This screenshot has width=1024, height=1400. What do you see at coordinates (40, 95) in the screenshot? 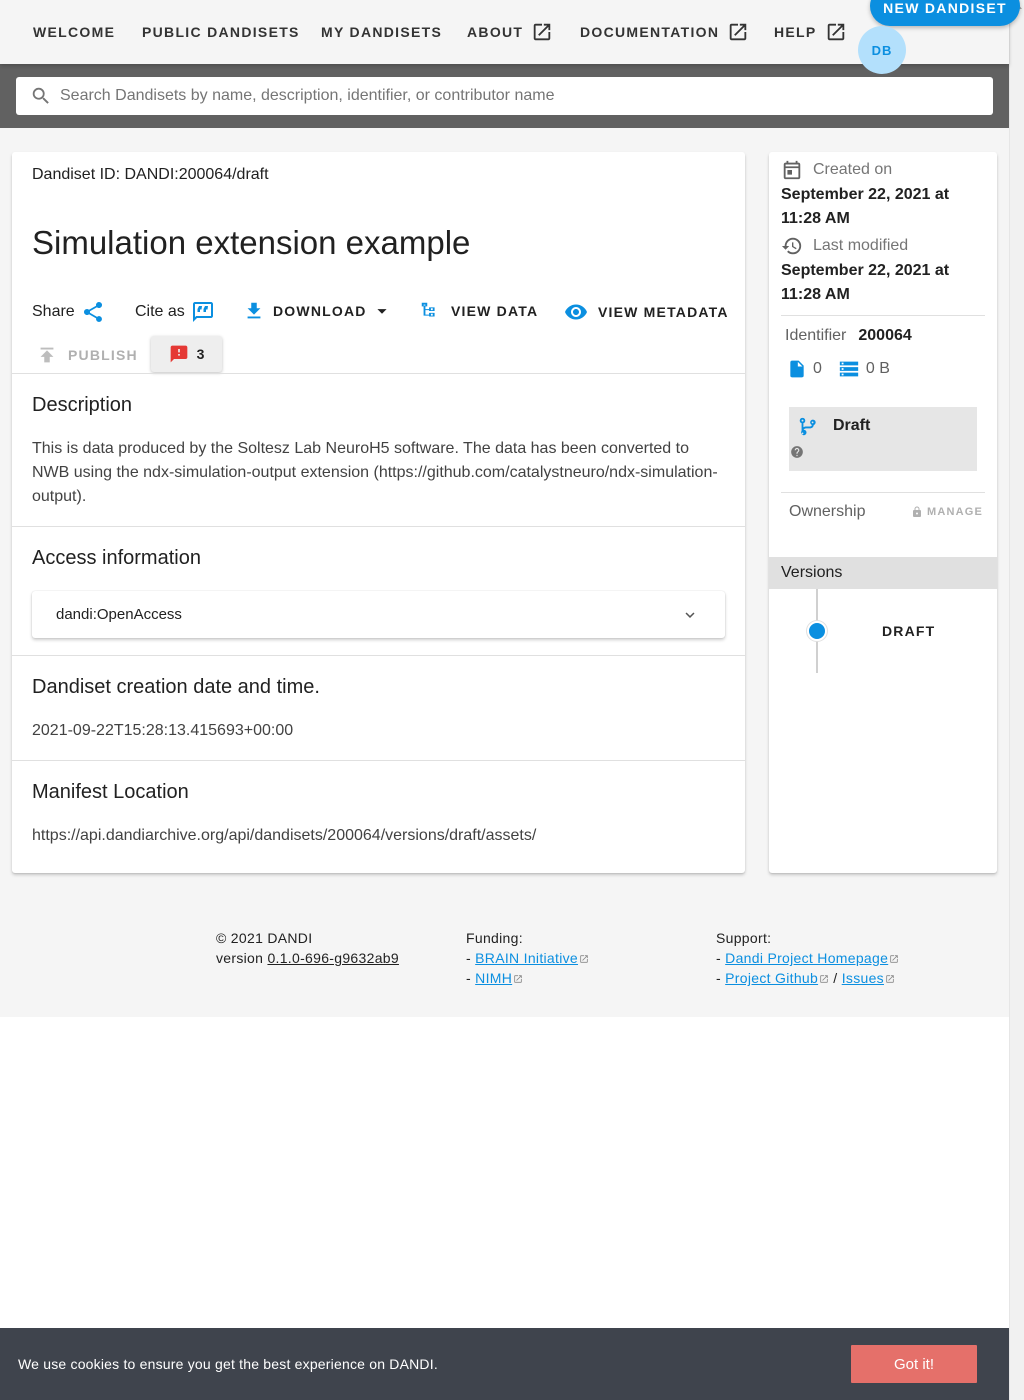
I see `search-icon` at bounding box center [40, 95].